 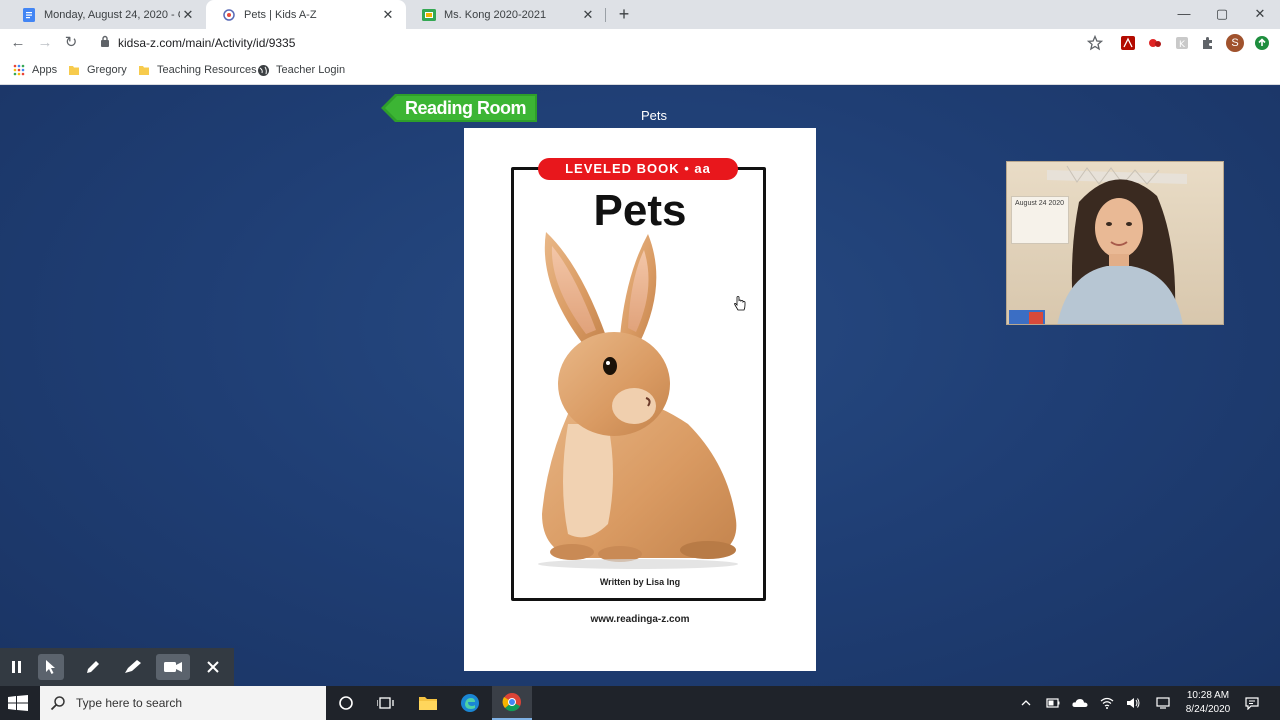 I want to click on bookmark-teacher-login: Teacher Login, so click(x=300, y=70).